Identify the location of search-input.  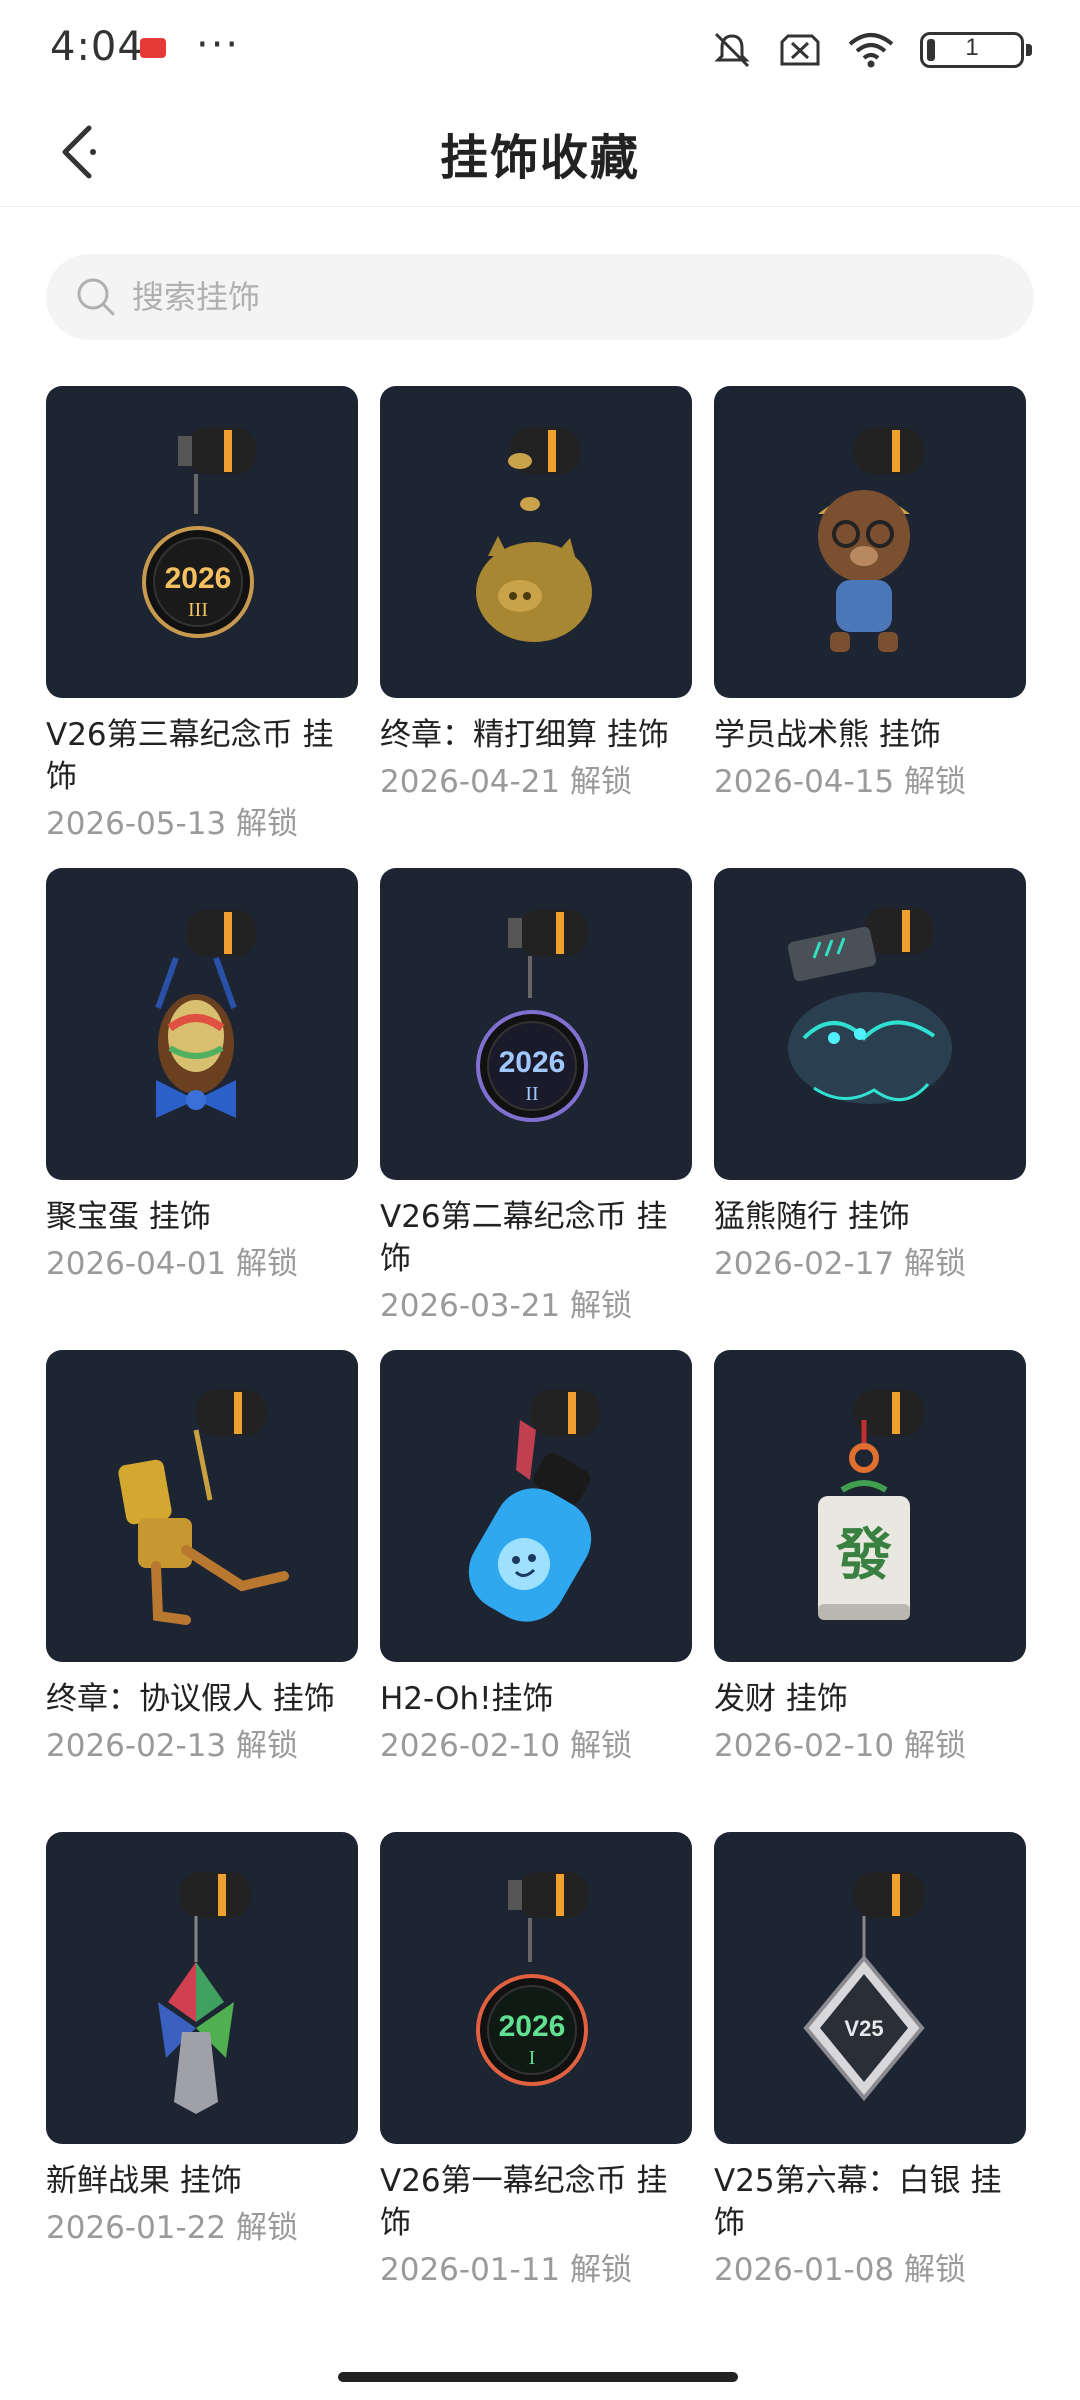
(532, 297).